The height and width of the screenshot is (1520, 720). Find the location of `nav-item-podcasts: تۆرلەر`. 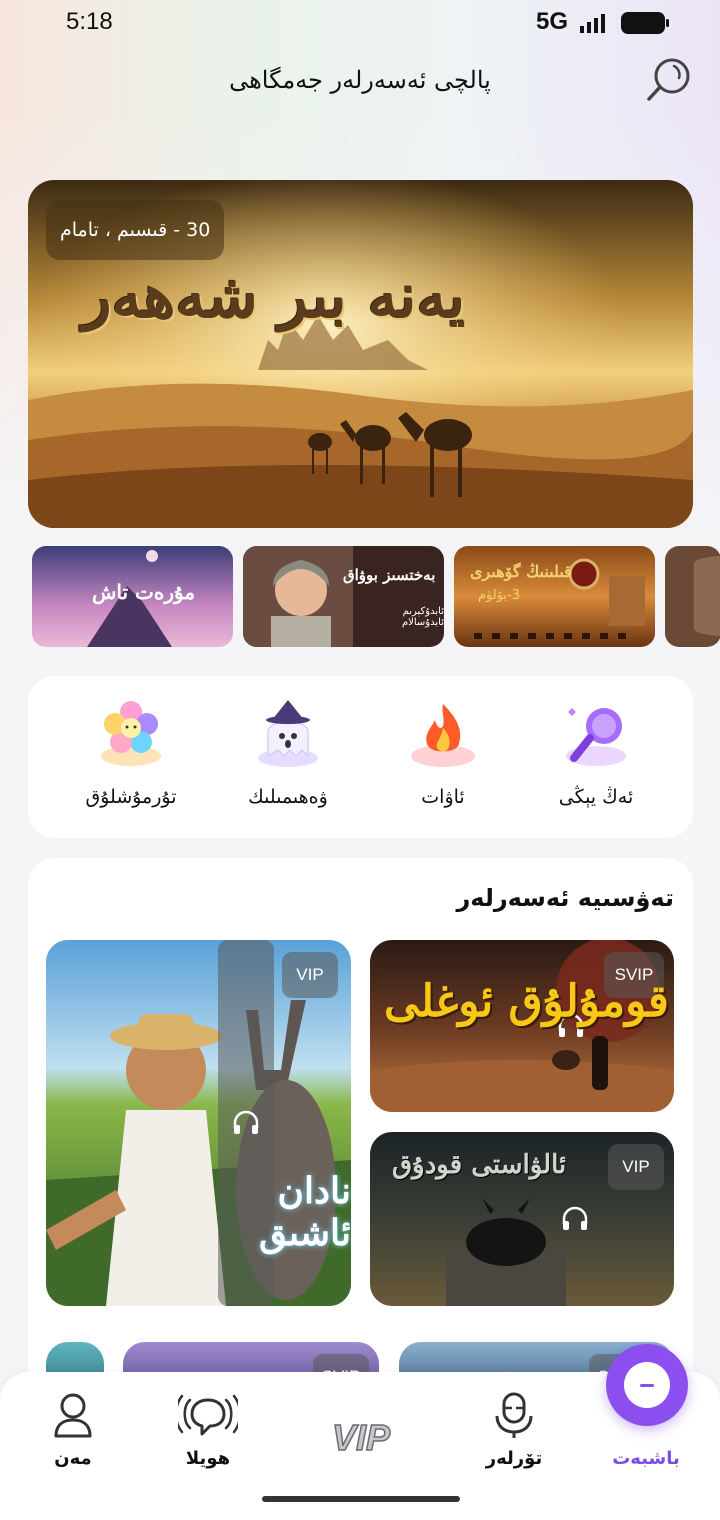

nav-item-podcasts: تۆرلەر is located at coordinates (514, 1432).